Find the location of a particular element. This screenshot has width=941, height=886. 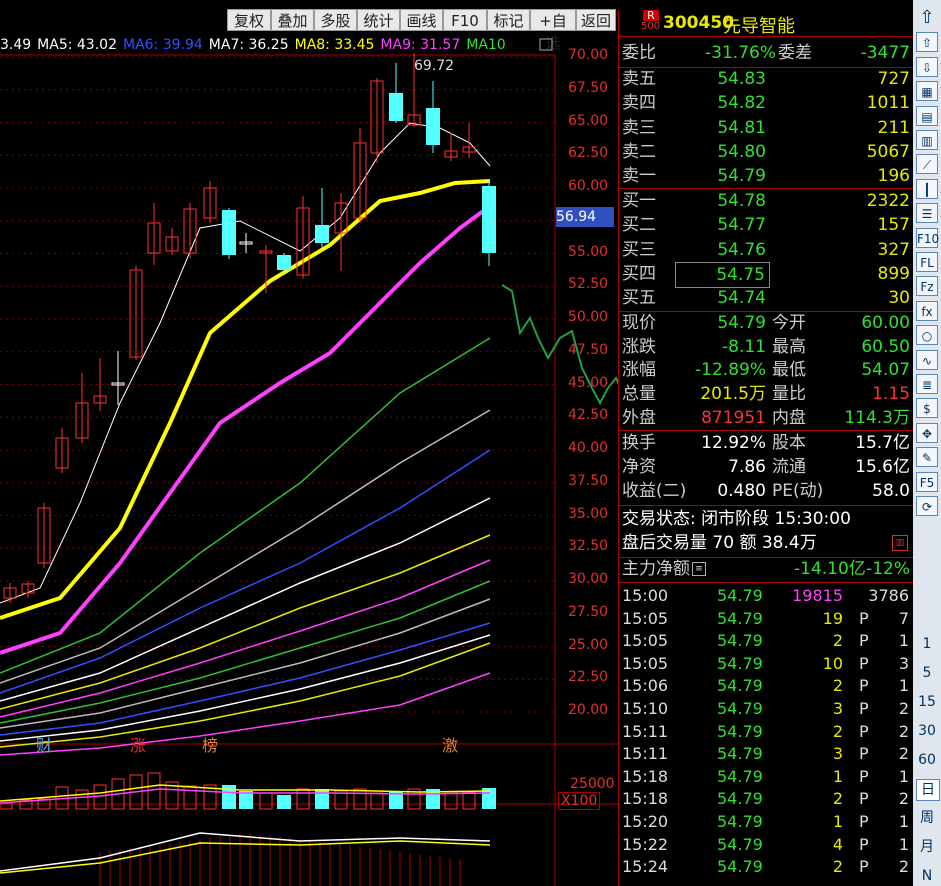

list-icon: ≣ is located at coordinates (927, 384).